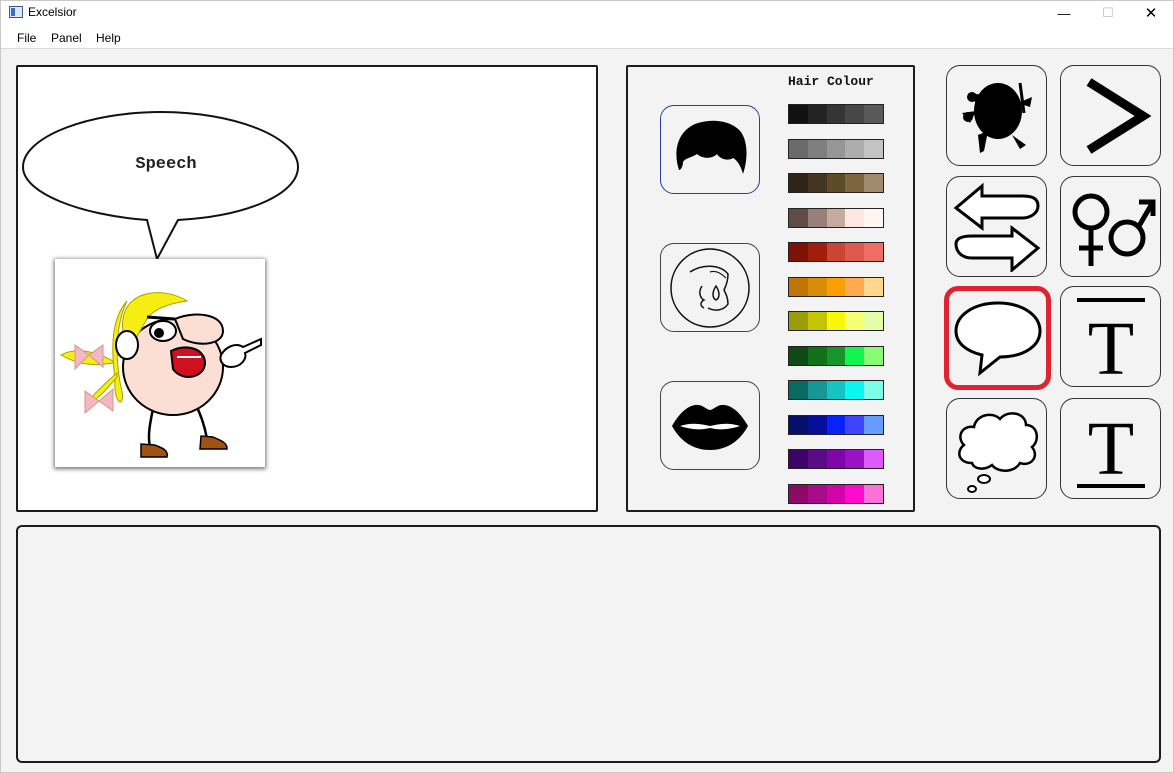 The height and width of the screenshot is (773, 1174). I want to click on menu-file: File, so click(26, 38).